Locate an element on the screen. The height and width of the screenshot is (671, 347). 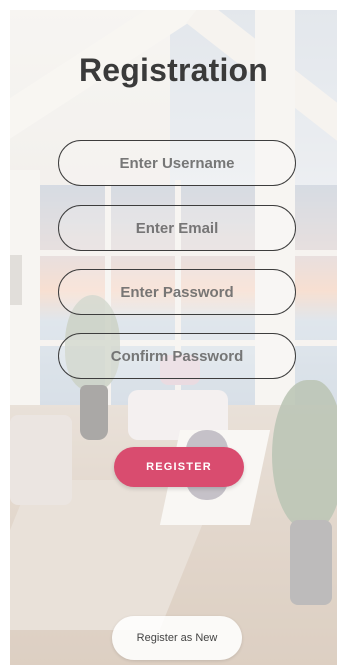
confirm-password-field is located at coordinates (177, 356).